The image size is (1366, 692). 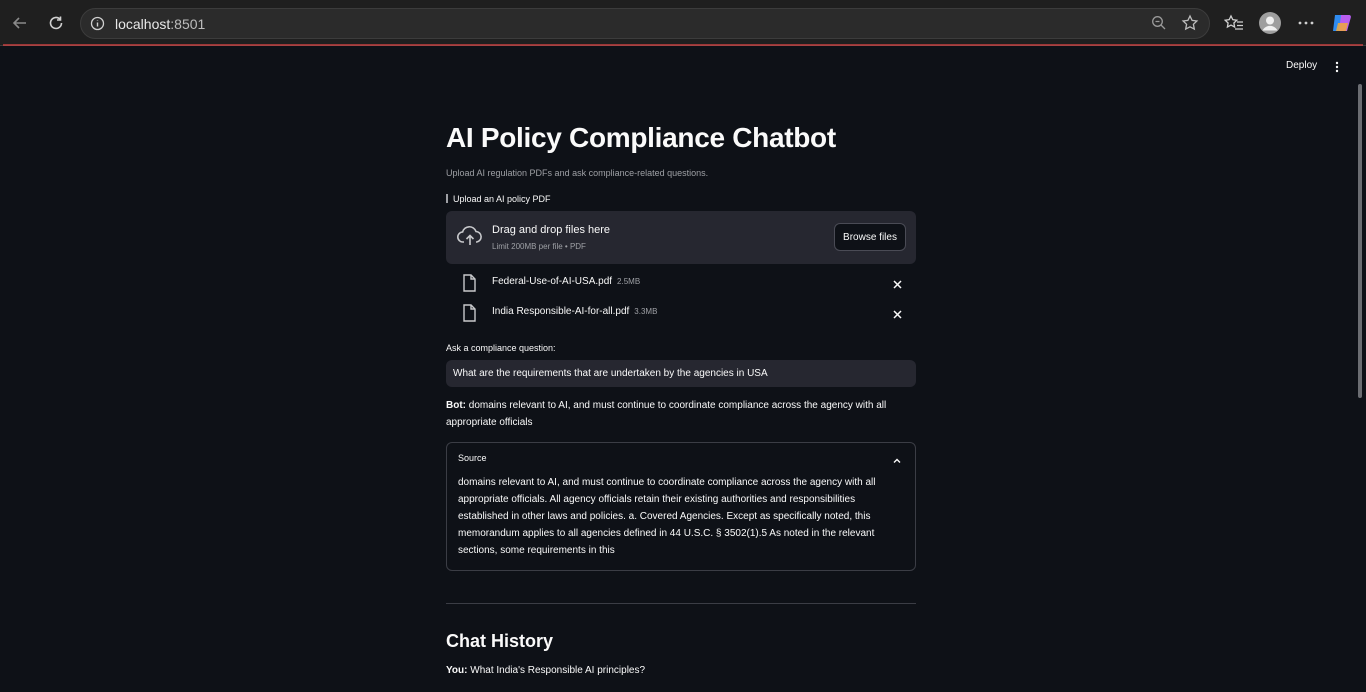 I want to click on zoom-icon, so click(x=1159, y=25).